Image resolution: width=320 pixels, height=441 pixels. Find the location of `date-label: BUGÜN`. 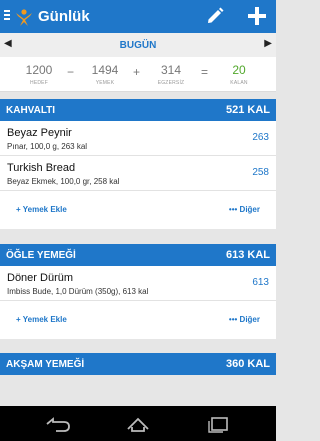

date-label: BUGÜN is located at coordinates (138, 45).